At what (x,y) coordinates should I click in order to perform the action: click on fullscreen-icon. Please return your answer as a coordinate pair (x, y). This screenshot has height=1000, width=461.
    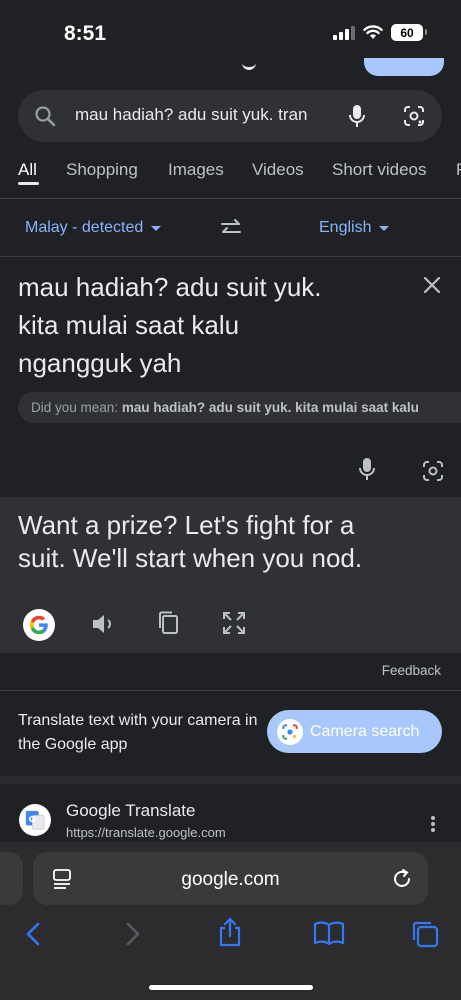
    Looking at the image, I should click on (234, 623).